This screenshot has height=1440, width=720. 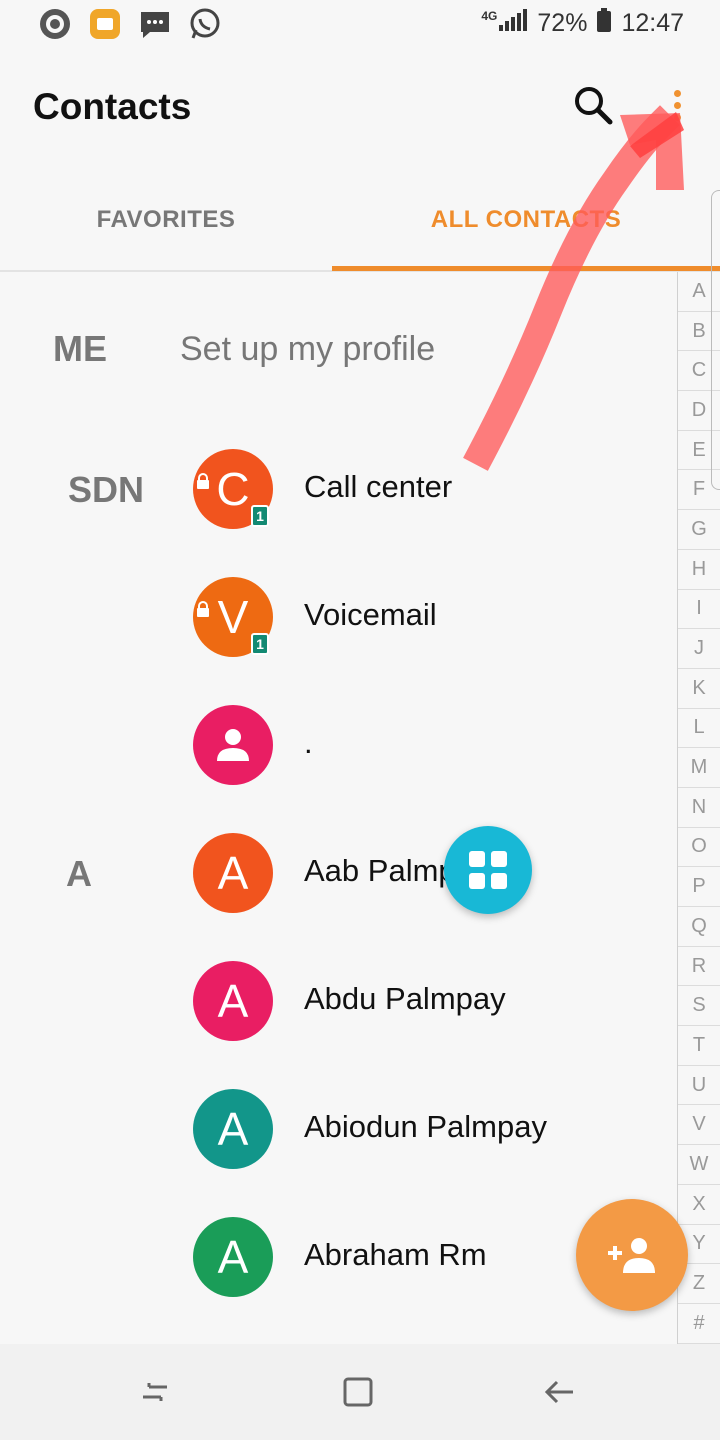 I want to click on index-letter: #, so click(x=699, y=1324).